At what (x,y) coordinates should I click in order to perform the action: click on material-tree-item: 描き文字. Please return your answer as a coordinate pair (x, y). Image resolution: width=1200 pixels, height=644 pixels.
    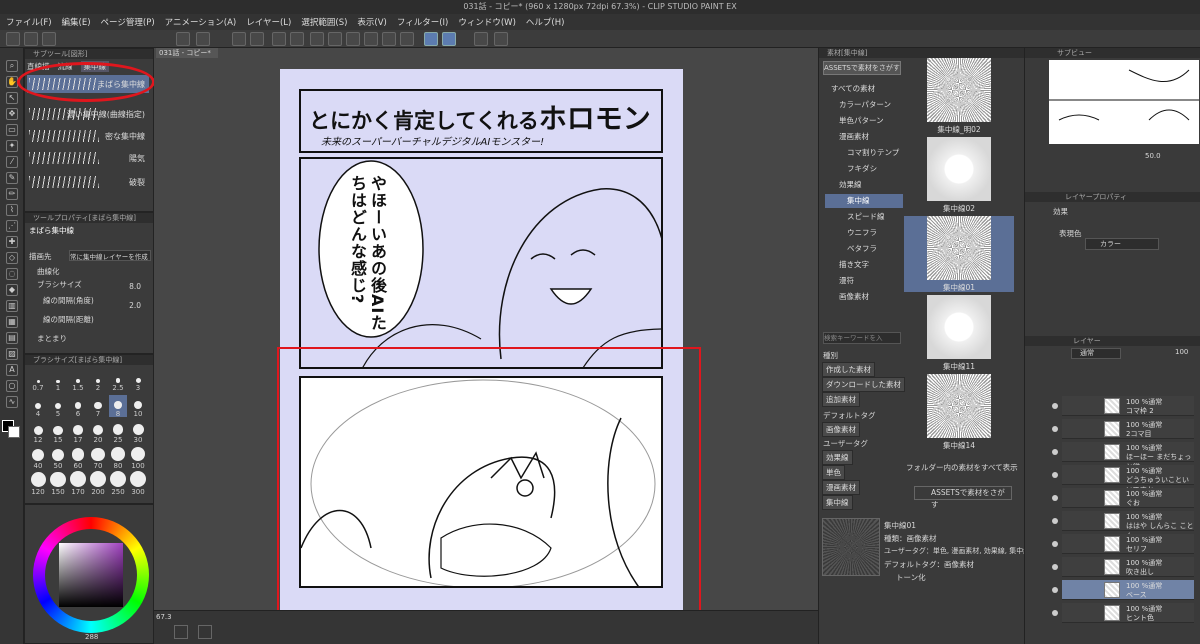
    Looking at the image, I should click on (864, 265).